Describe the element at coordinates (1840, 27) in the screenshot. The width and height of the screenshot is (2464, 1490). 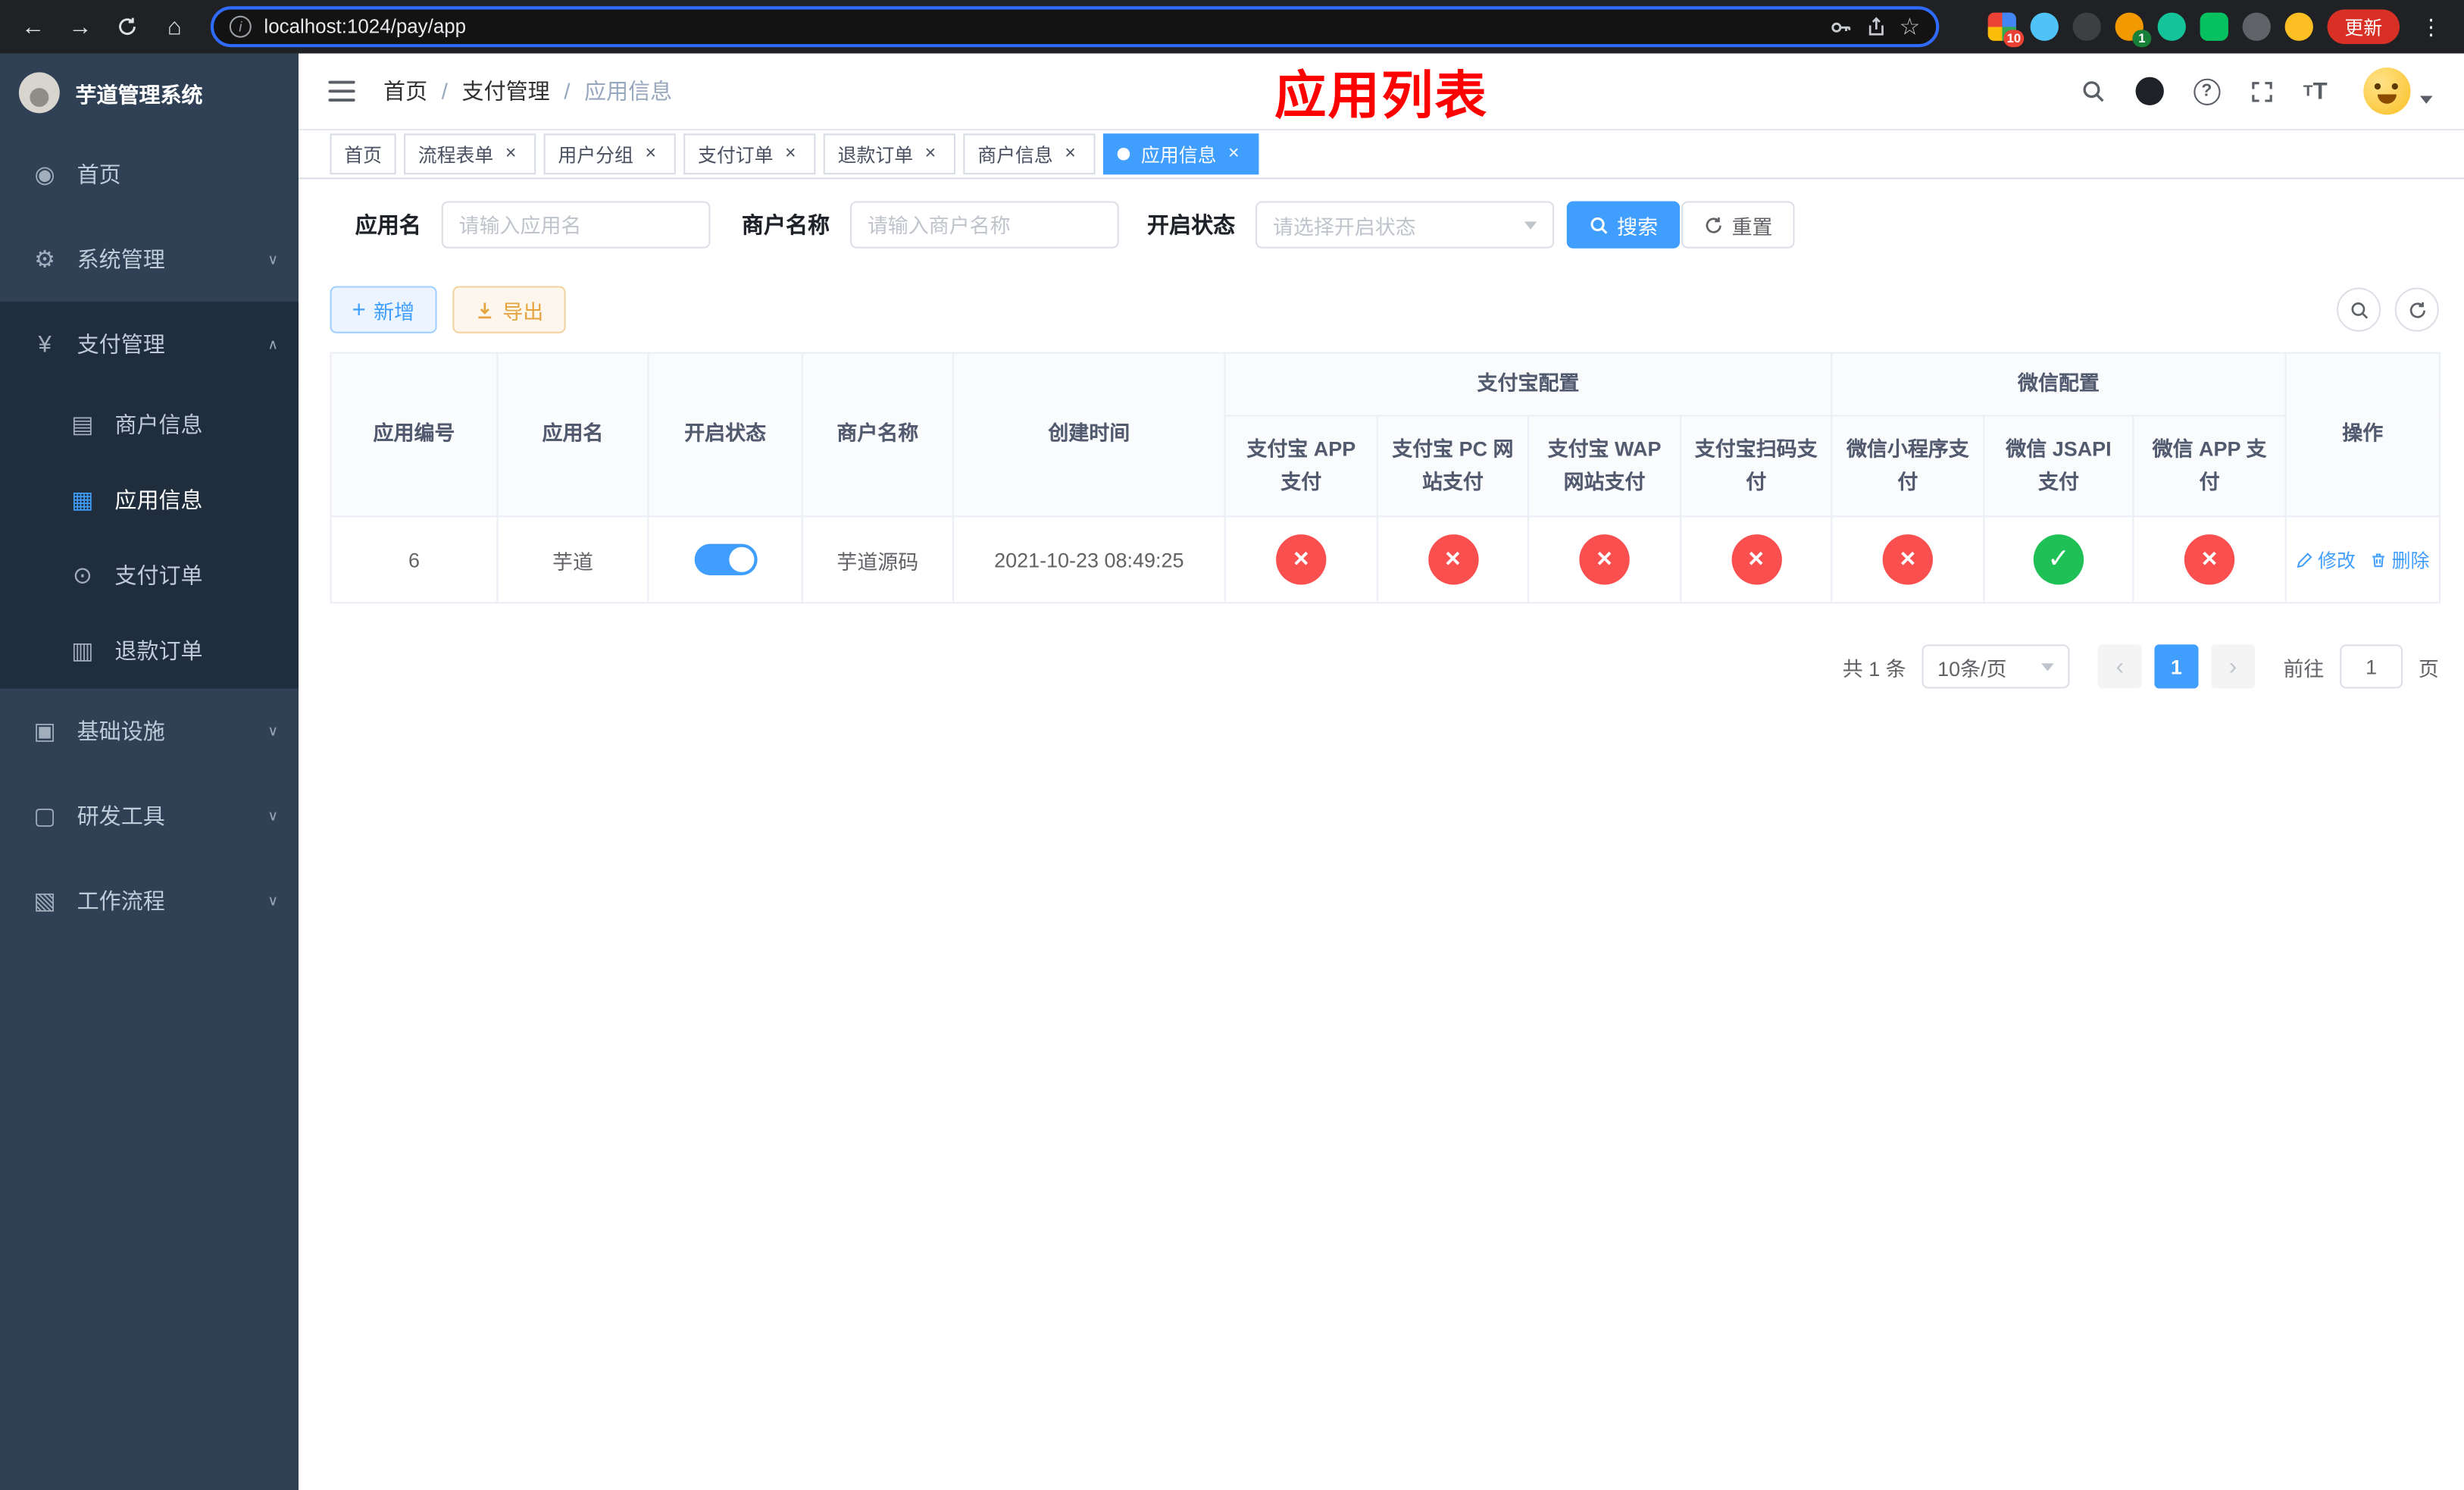
I see `password-key-icon` at that location.